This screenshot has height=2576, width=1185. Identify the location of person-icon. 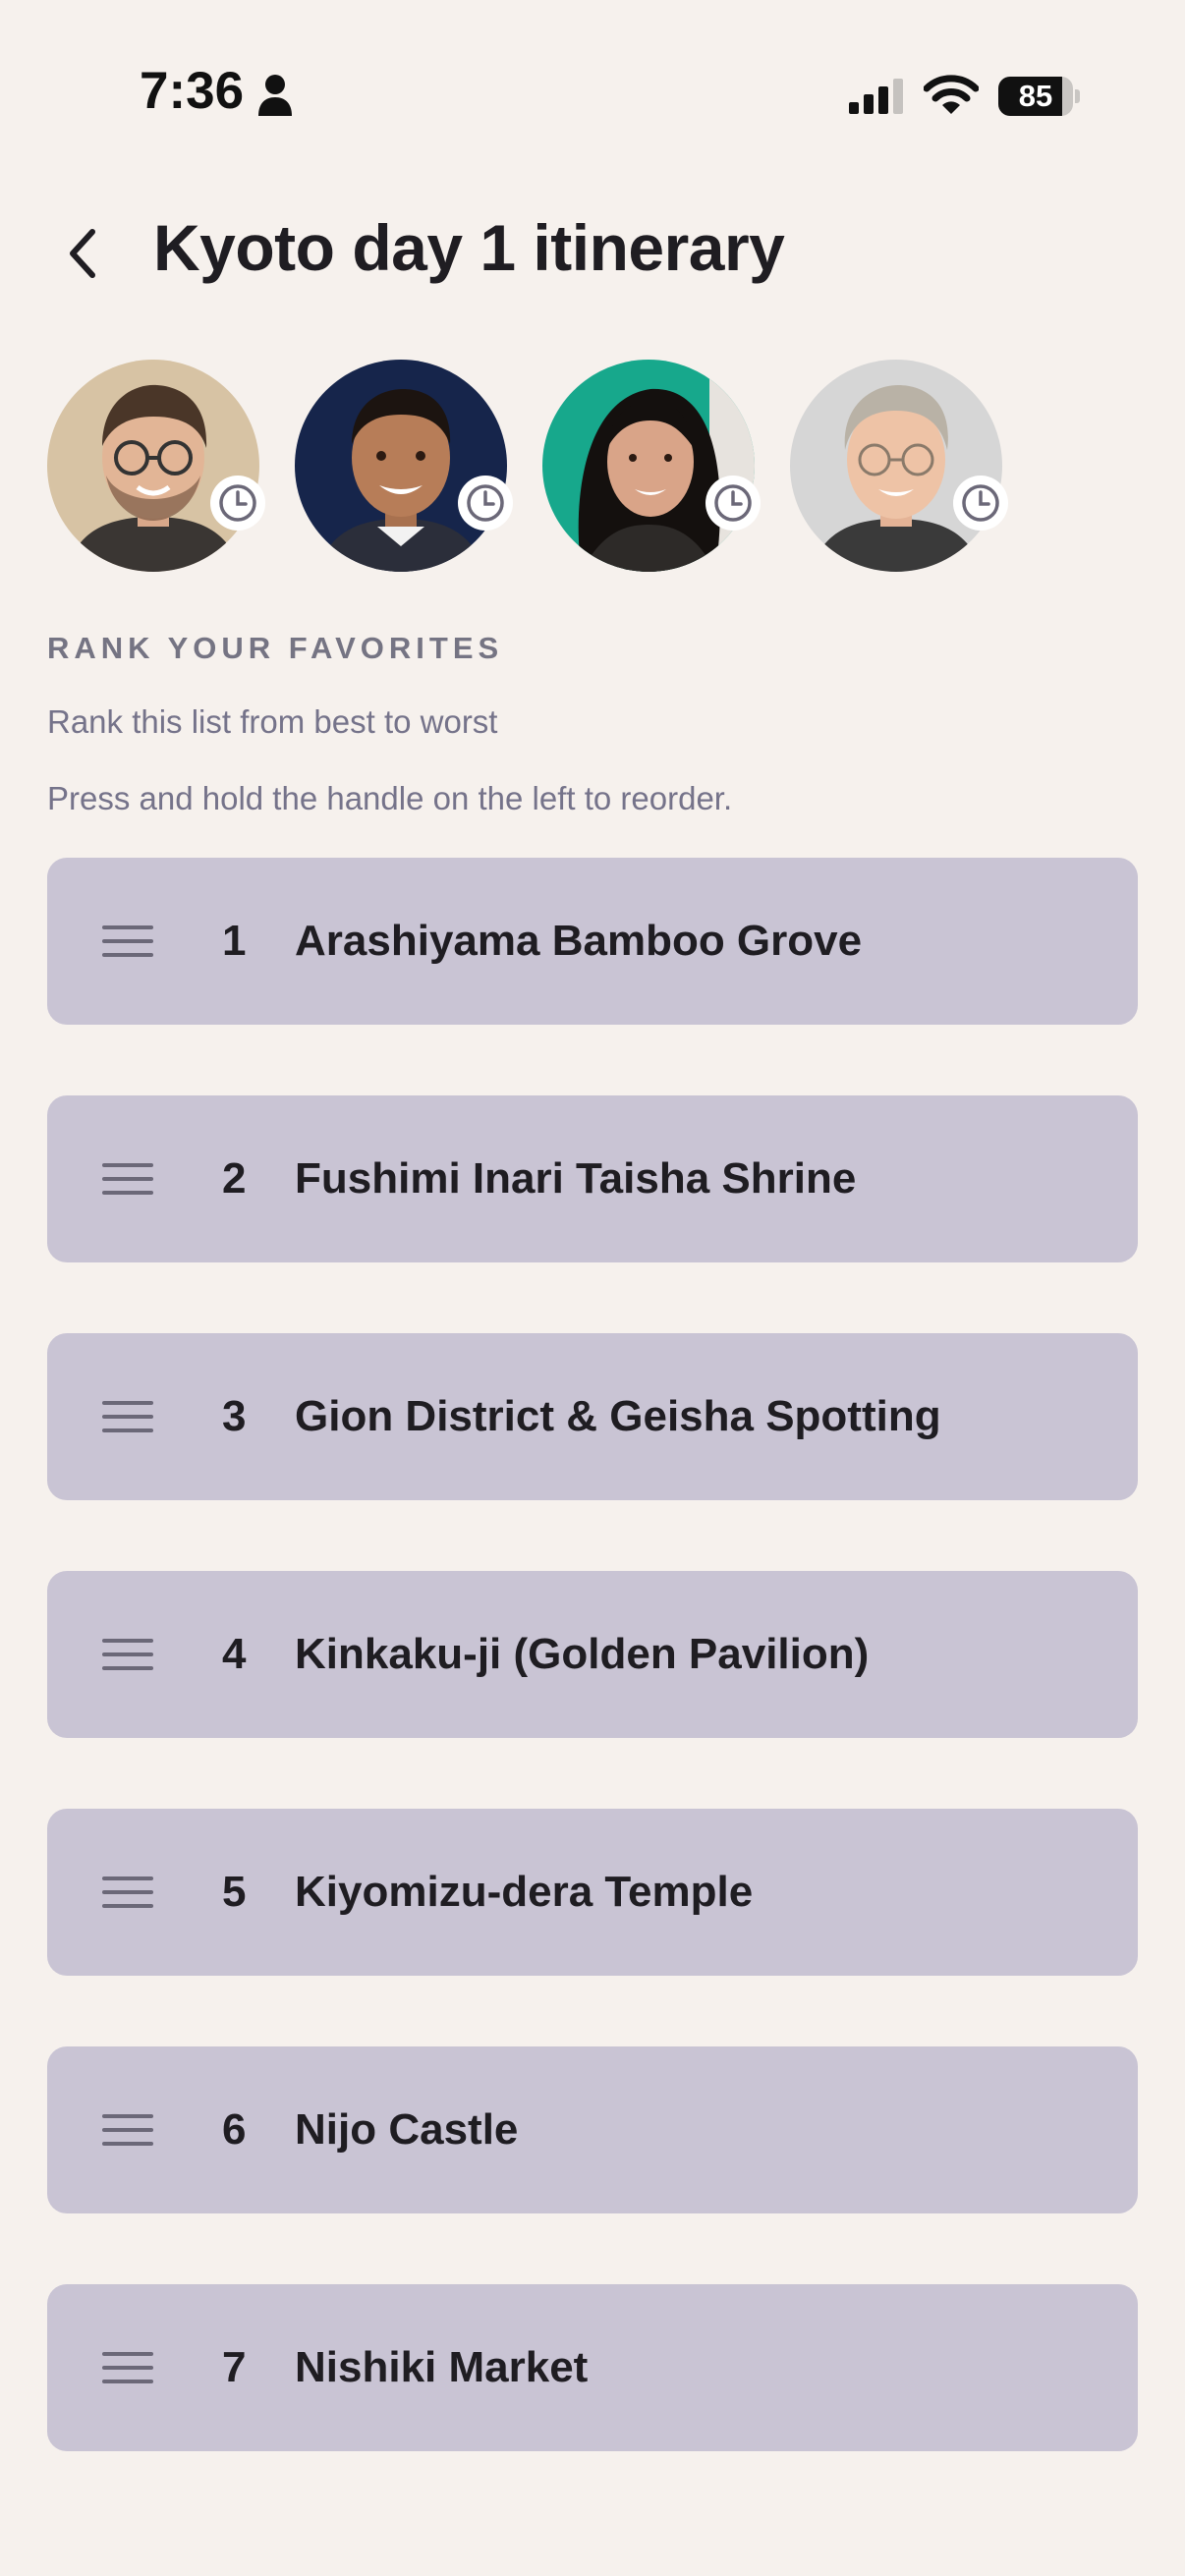
(275, 95).